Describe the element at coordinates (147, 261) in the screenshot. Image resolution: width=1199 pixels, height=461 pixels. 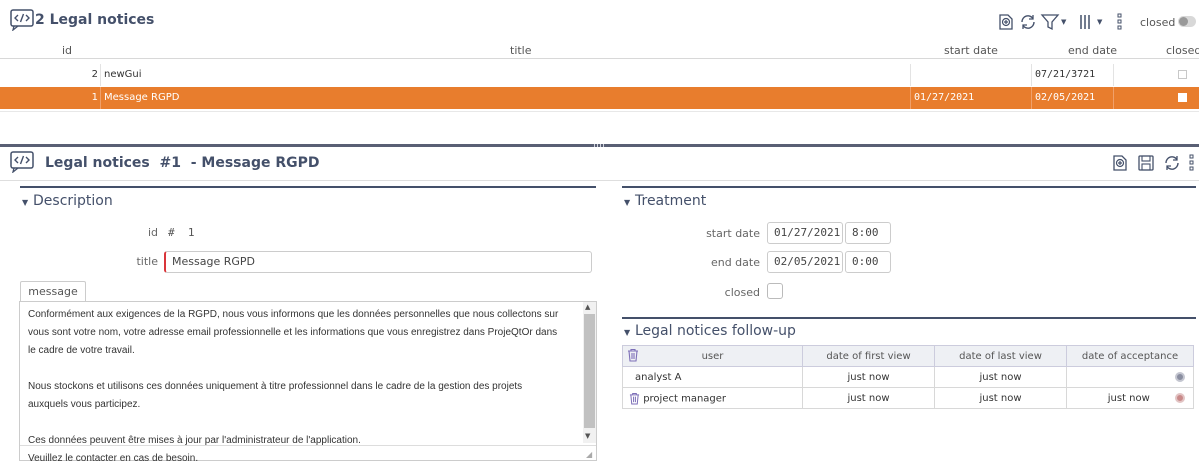
I see `title-label: title` at that location.